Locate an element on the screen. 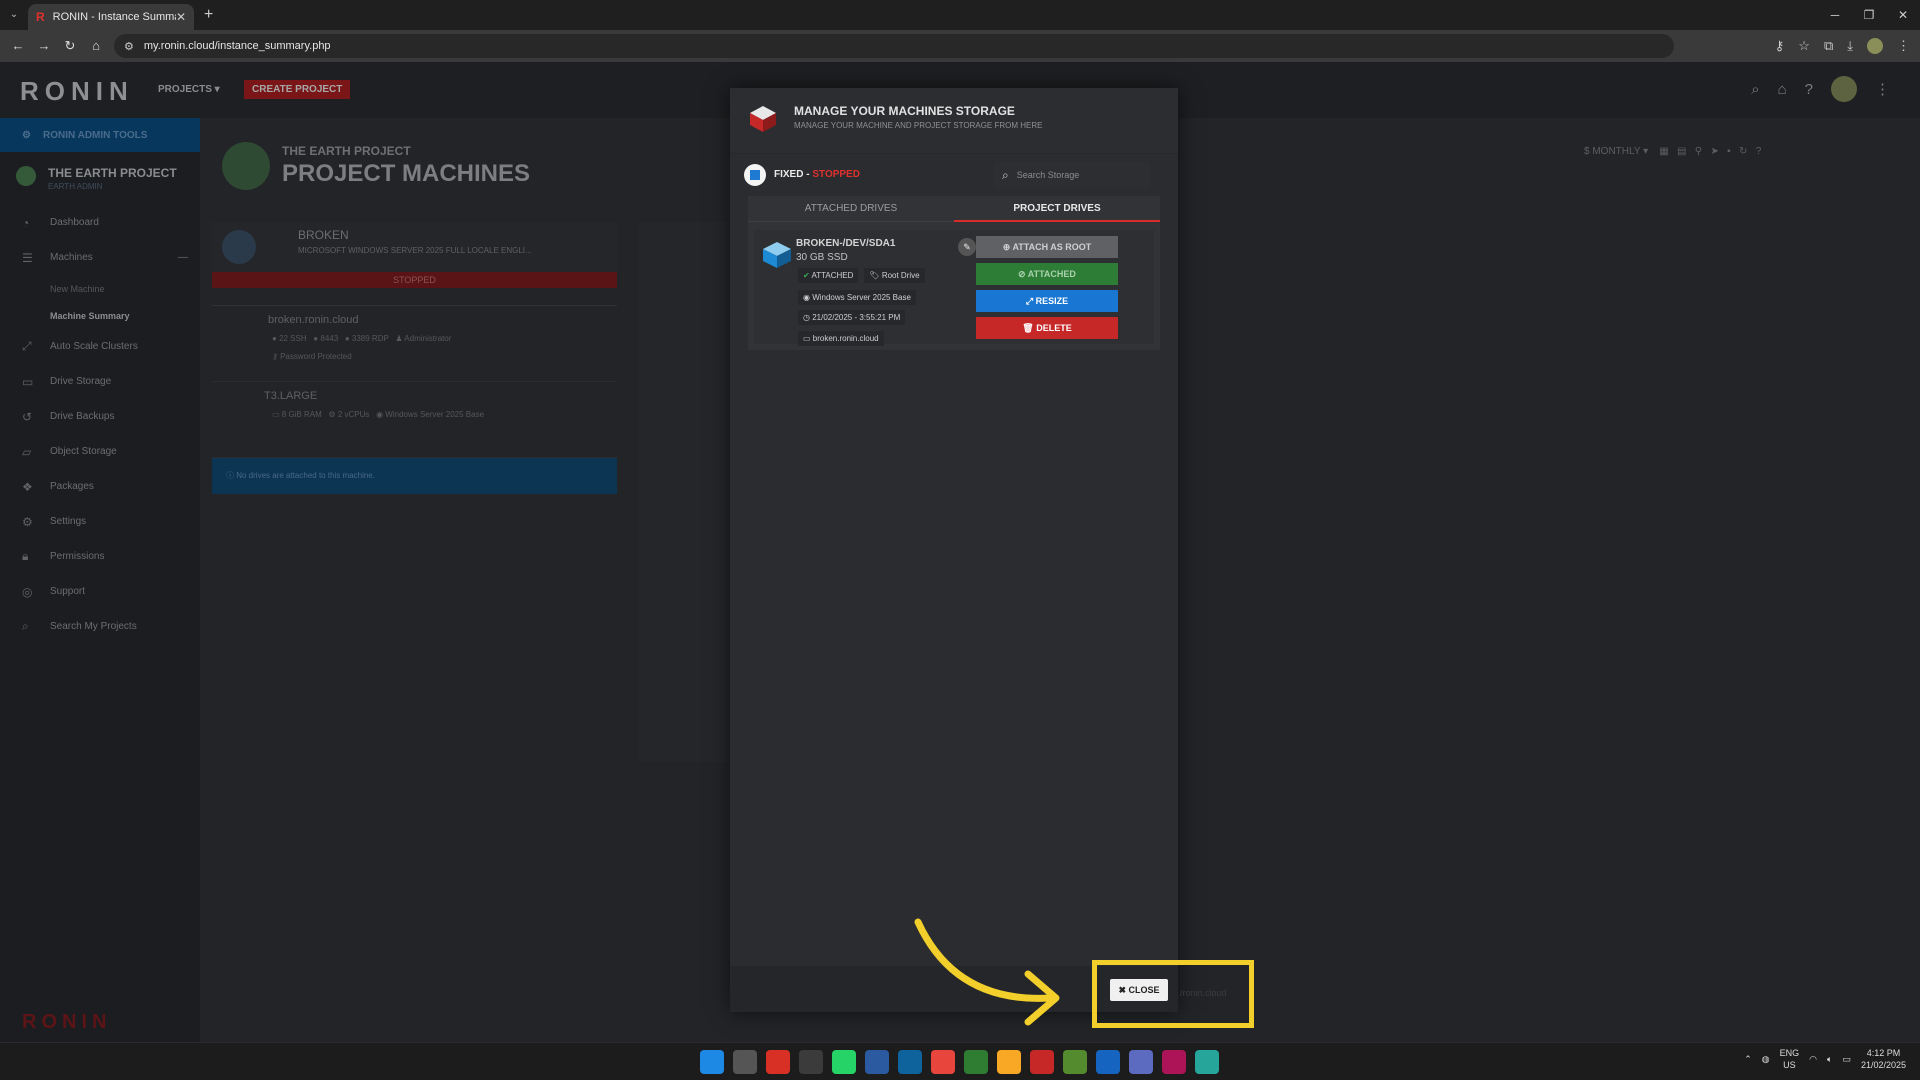 The width and height of the screenshot is (1920, 1080). clock: 4:12 PM 21/02/2025 is located at coordinates (1883, 1059).